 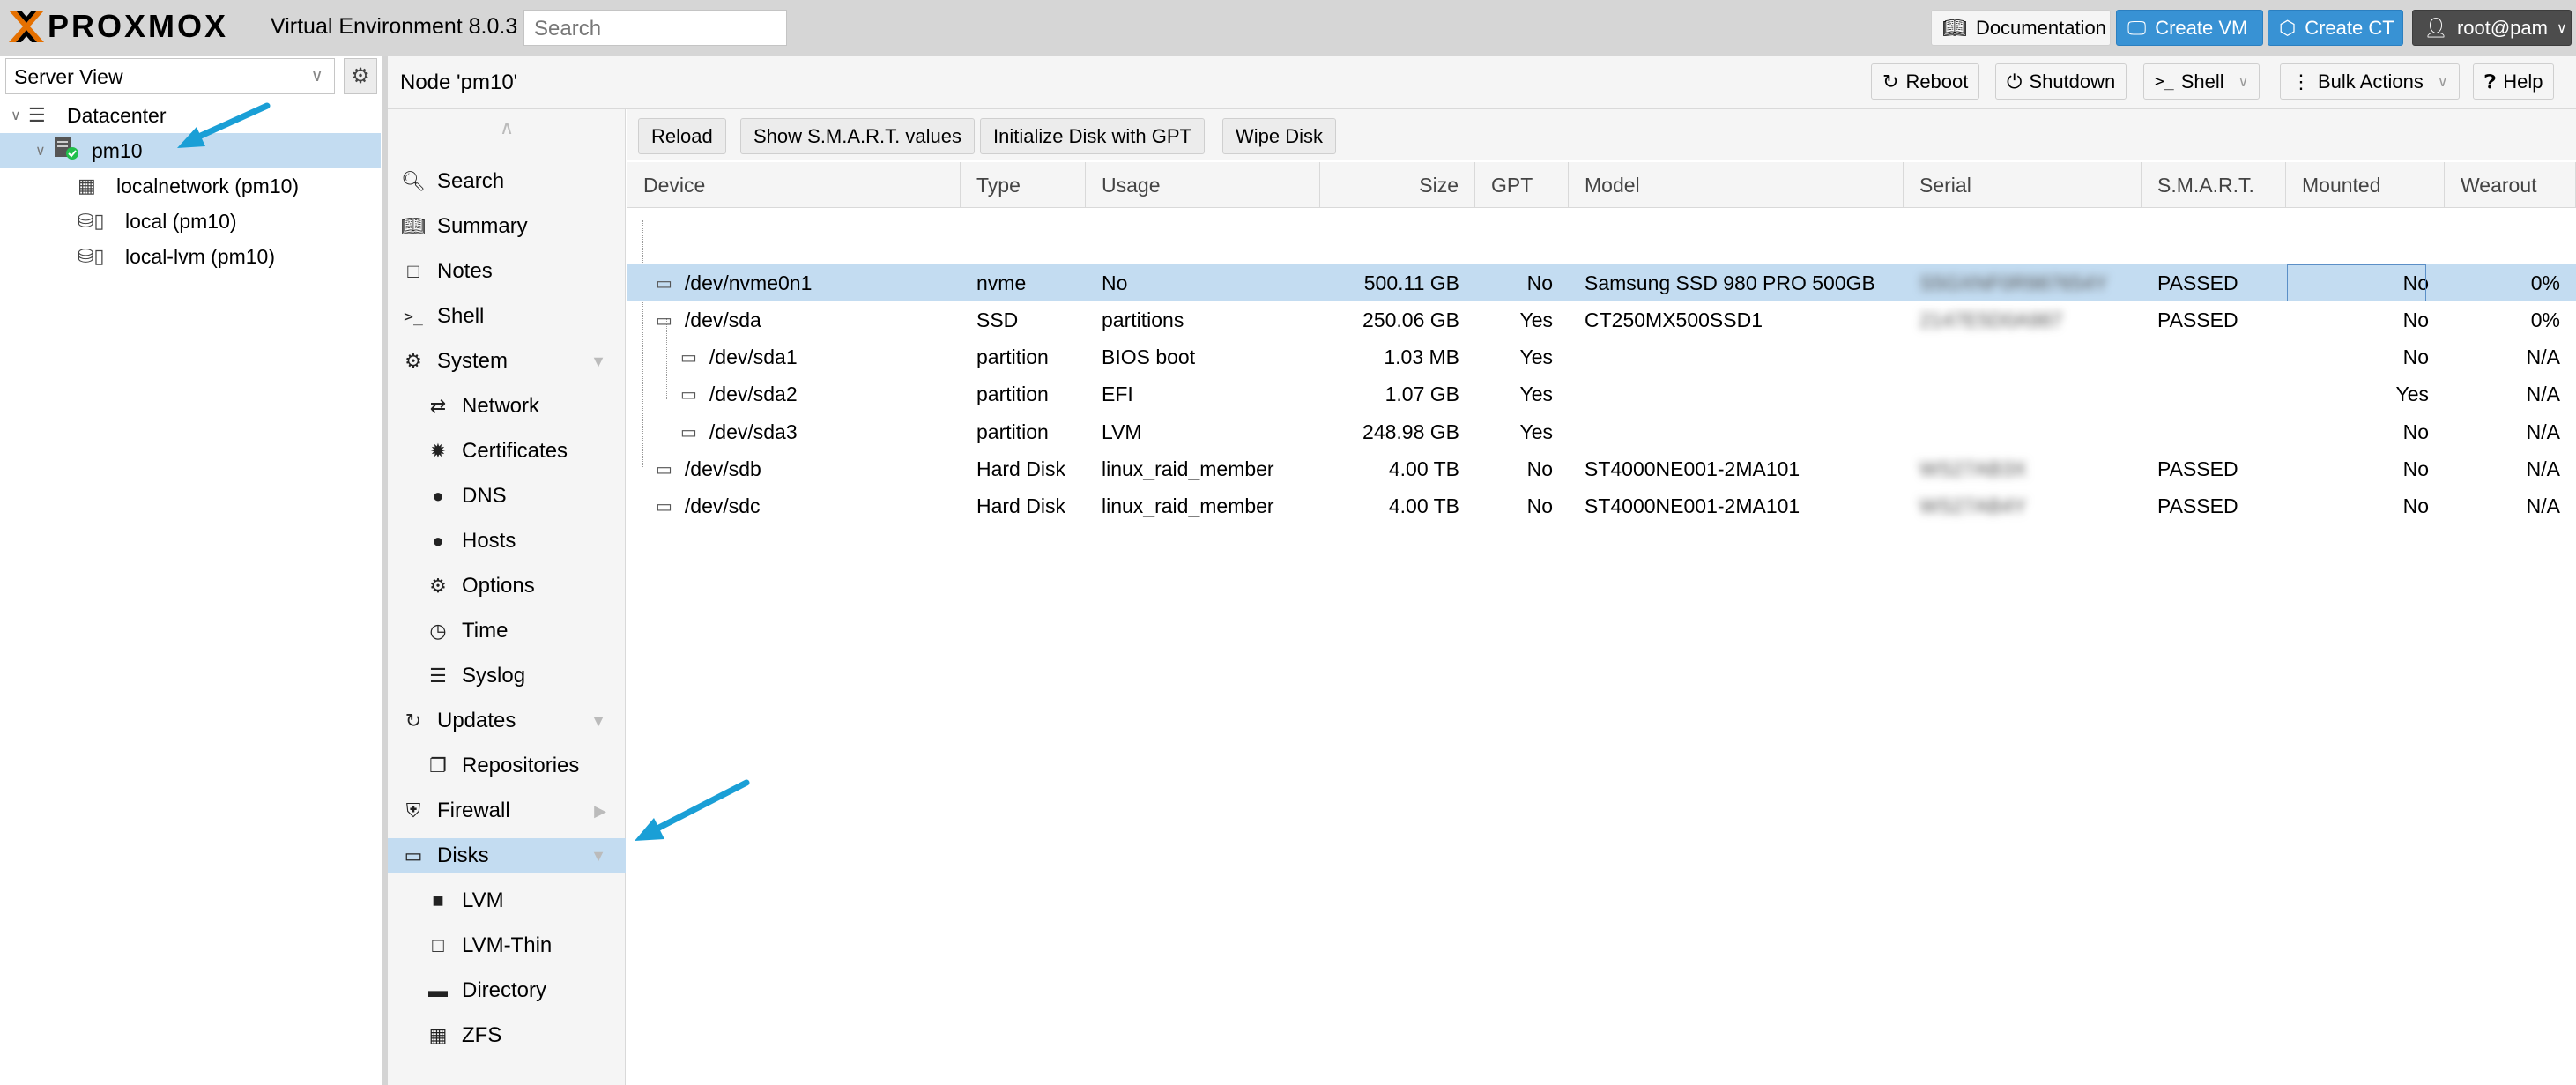 I want to click on cell-device: ▭ /dev/sda, so click(x=794, y=319).